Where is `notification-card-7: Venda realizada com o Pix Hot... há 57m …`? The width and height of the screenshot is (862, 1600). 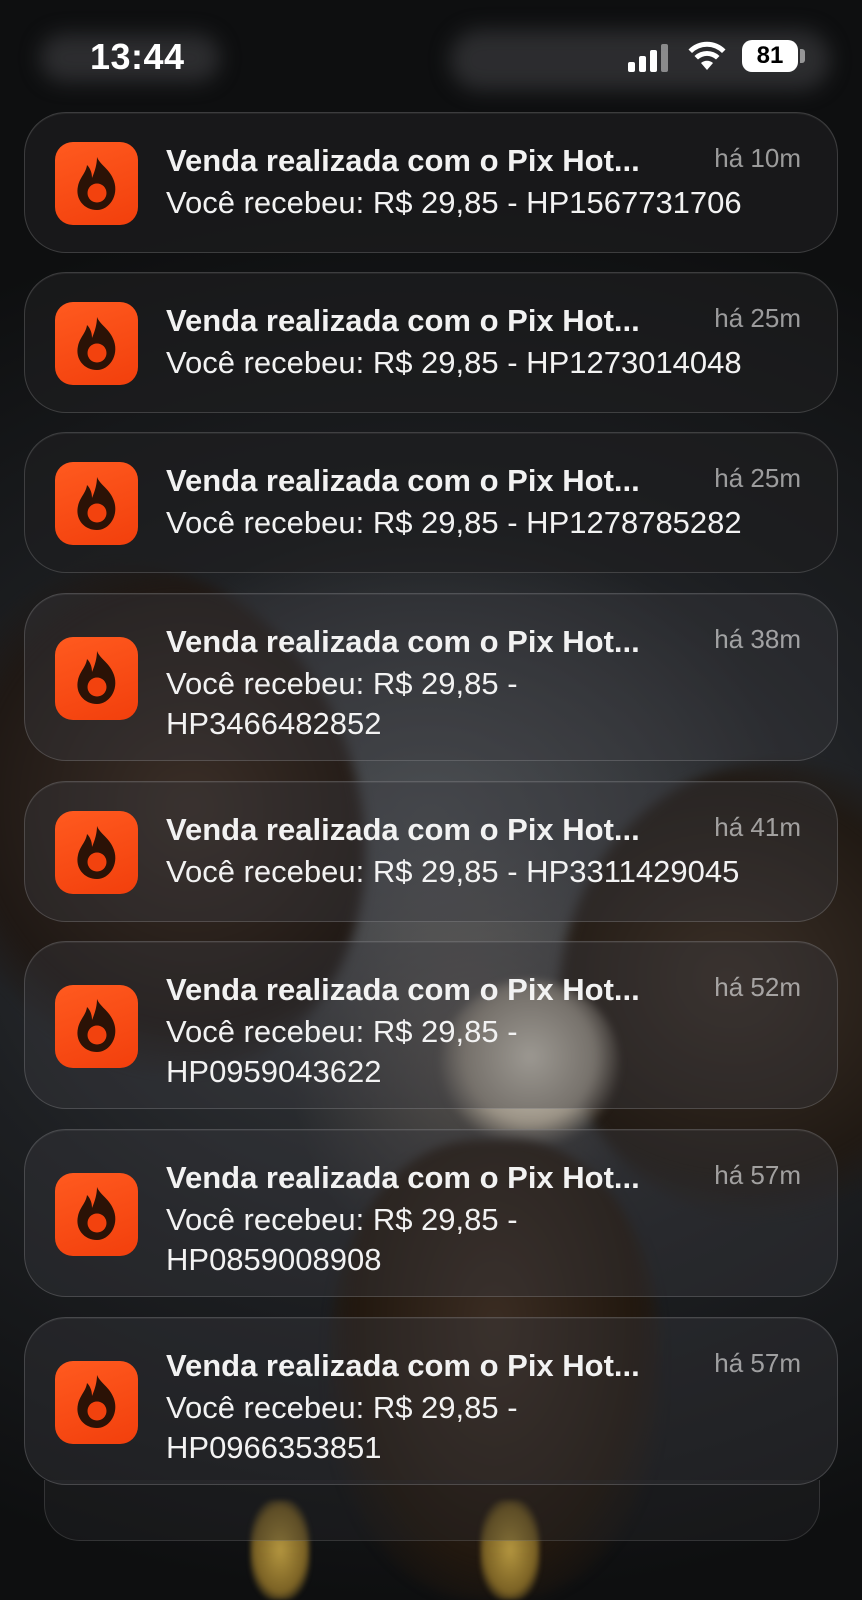
notification-card-7: Venda realizada com o Pix Hot... há 57m … is located at coordinates (431, 1213).